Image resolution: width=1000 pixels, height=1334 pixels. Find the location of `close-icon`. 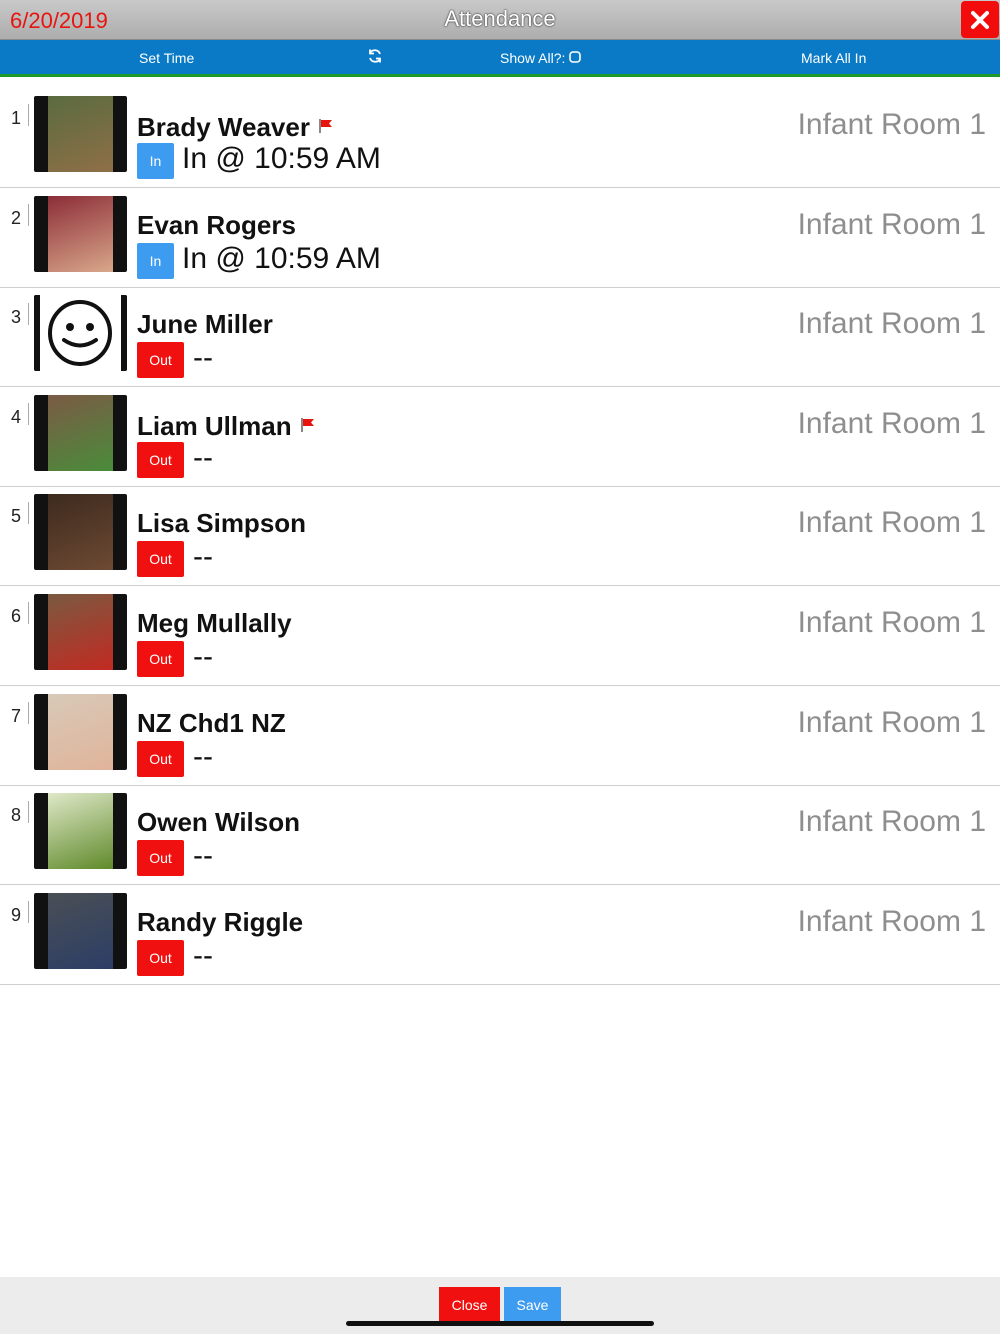

close-icon is located at coordinates (980, 19).